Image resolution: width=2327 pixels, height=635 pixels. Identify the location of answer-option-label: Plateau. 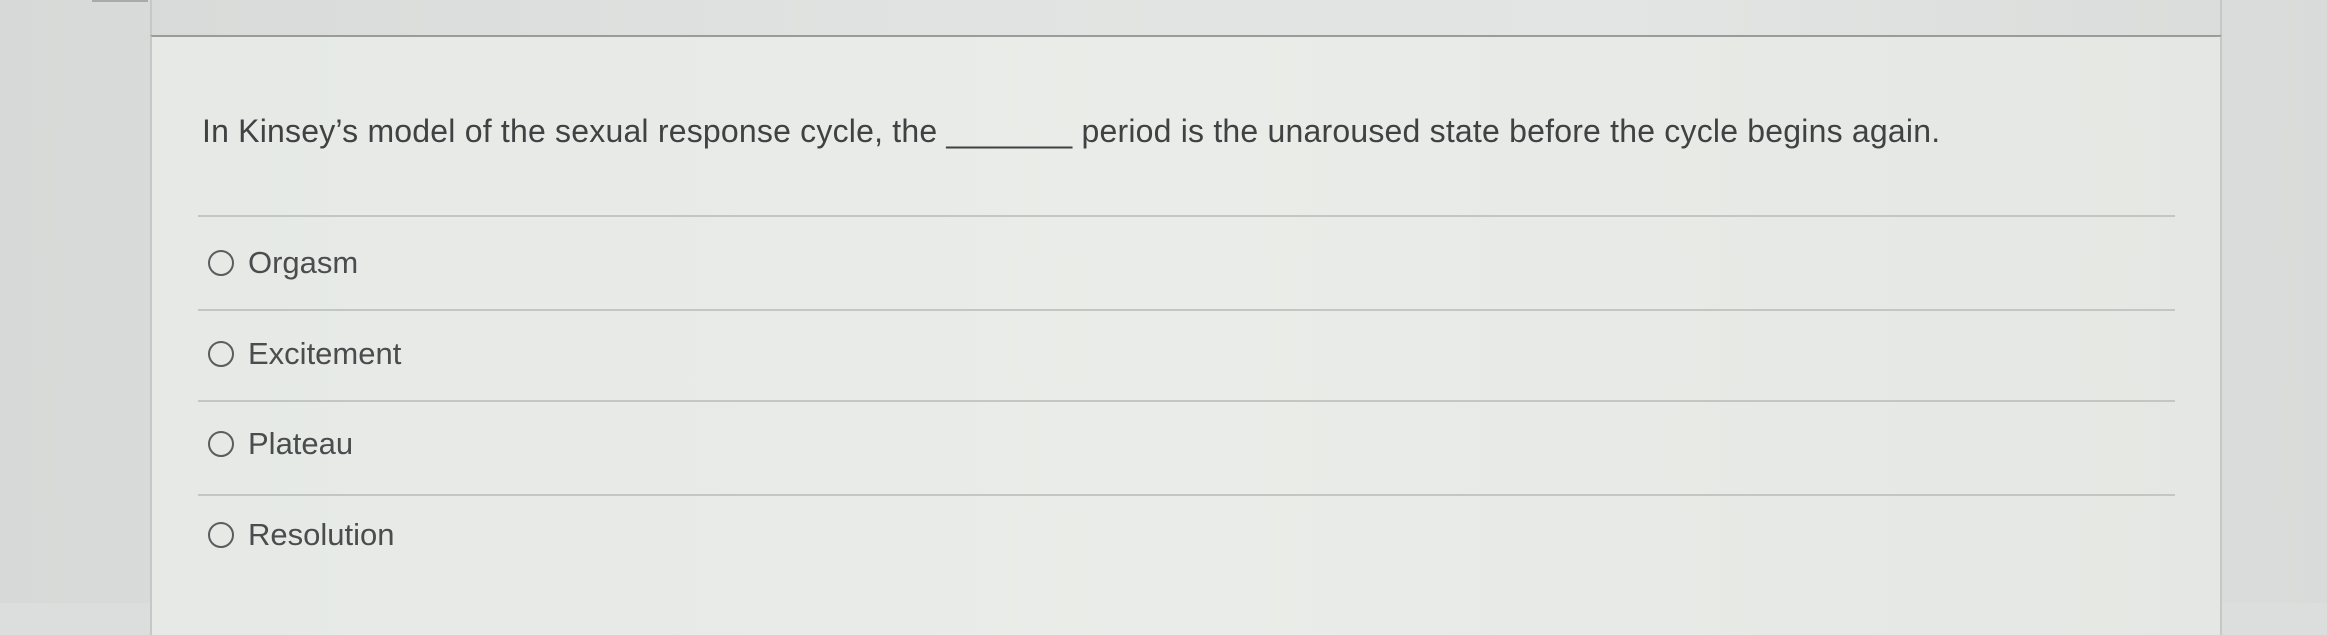
(301, 443).